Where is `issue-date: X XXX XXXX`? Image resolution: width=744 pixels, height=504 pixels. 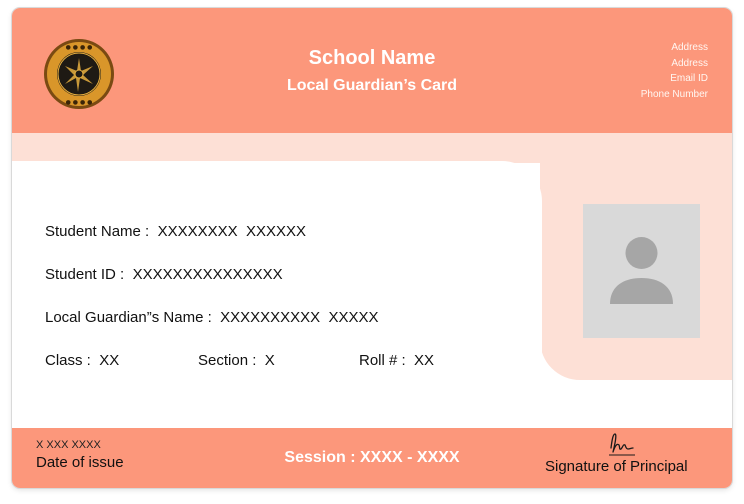 issue-date: X XXX XXXX is located at coordinates (68, 445).